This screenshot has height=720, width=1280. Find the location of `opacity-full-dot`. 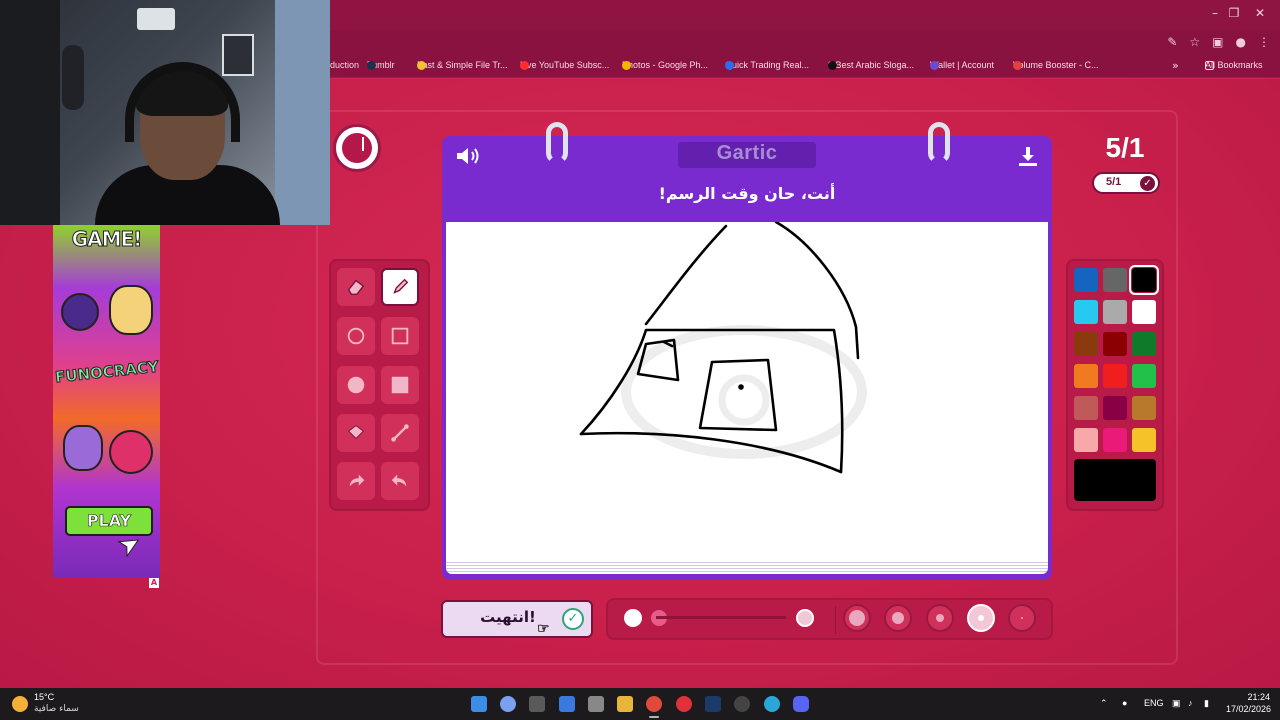

opacity-full-dot is located at coordinates (633, 618).